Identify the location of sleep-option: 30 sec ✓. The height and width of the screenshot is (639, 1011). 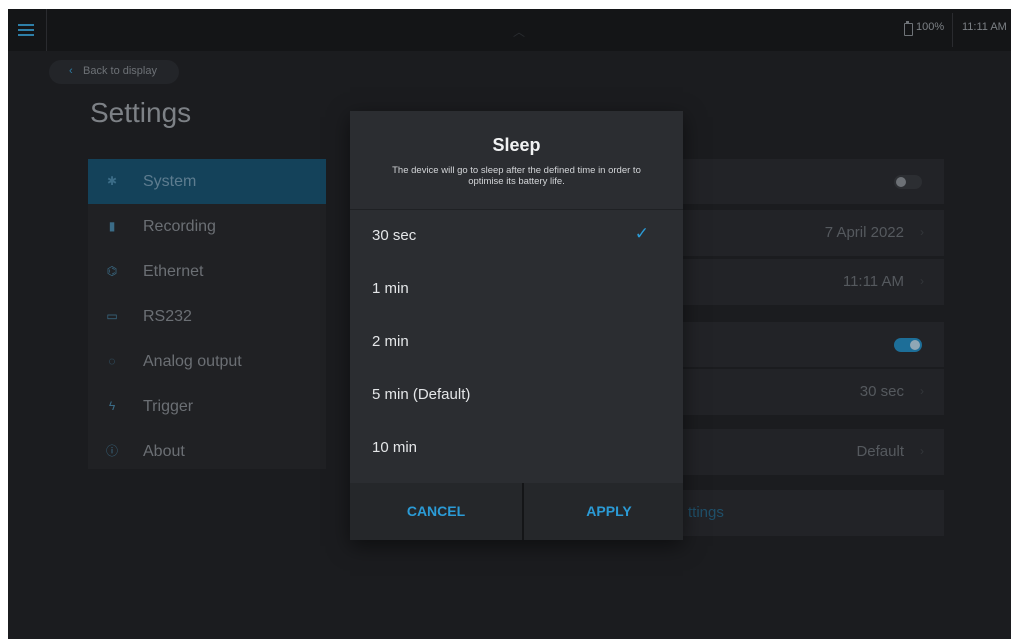
(516, 237).